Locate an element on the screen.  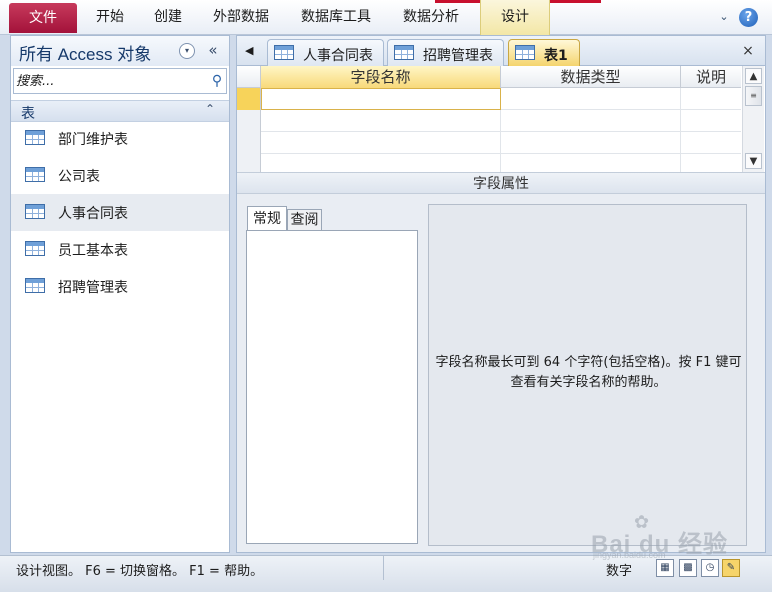
column-header-data-type: 数据类型 is located at coordinates (591, 77).